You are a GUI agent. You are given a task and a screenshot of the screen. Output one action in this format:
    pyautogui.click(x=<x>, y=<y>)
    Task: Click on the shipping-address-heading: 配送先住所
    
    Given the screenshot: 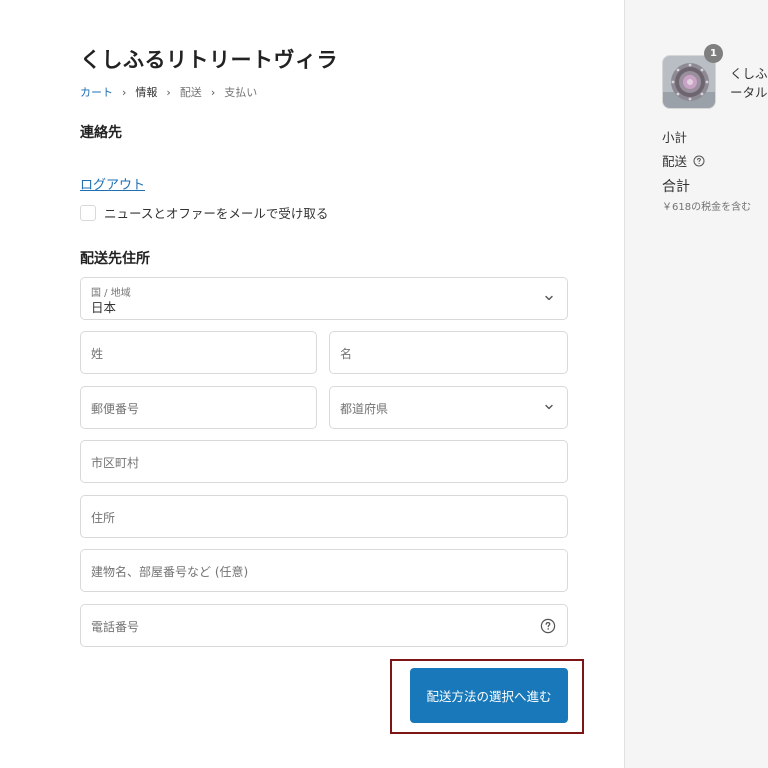 What is the action you would take?
    pyautogui.click(x=115, y=259)
    